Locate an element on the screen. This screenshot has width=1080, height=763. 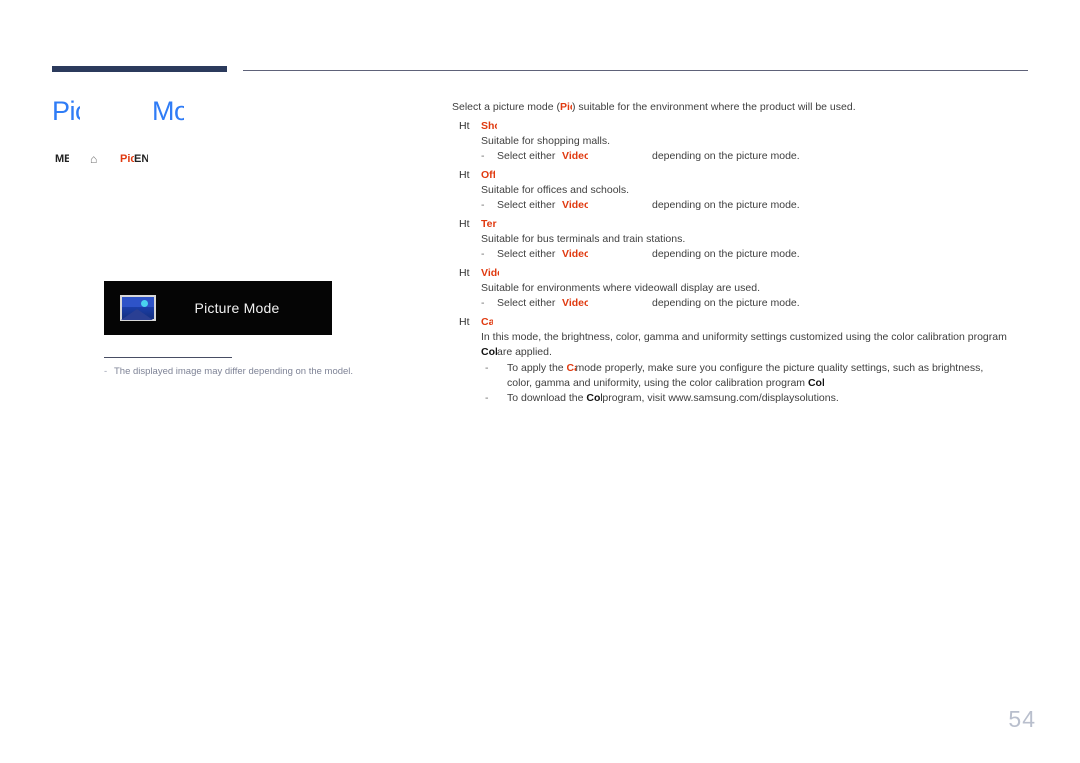
mode-header: Ht Terminal/Station is located at coordinates (742, 224).